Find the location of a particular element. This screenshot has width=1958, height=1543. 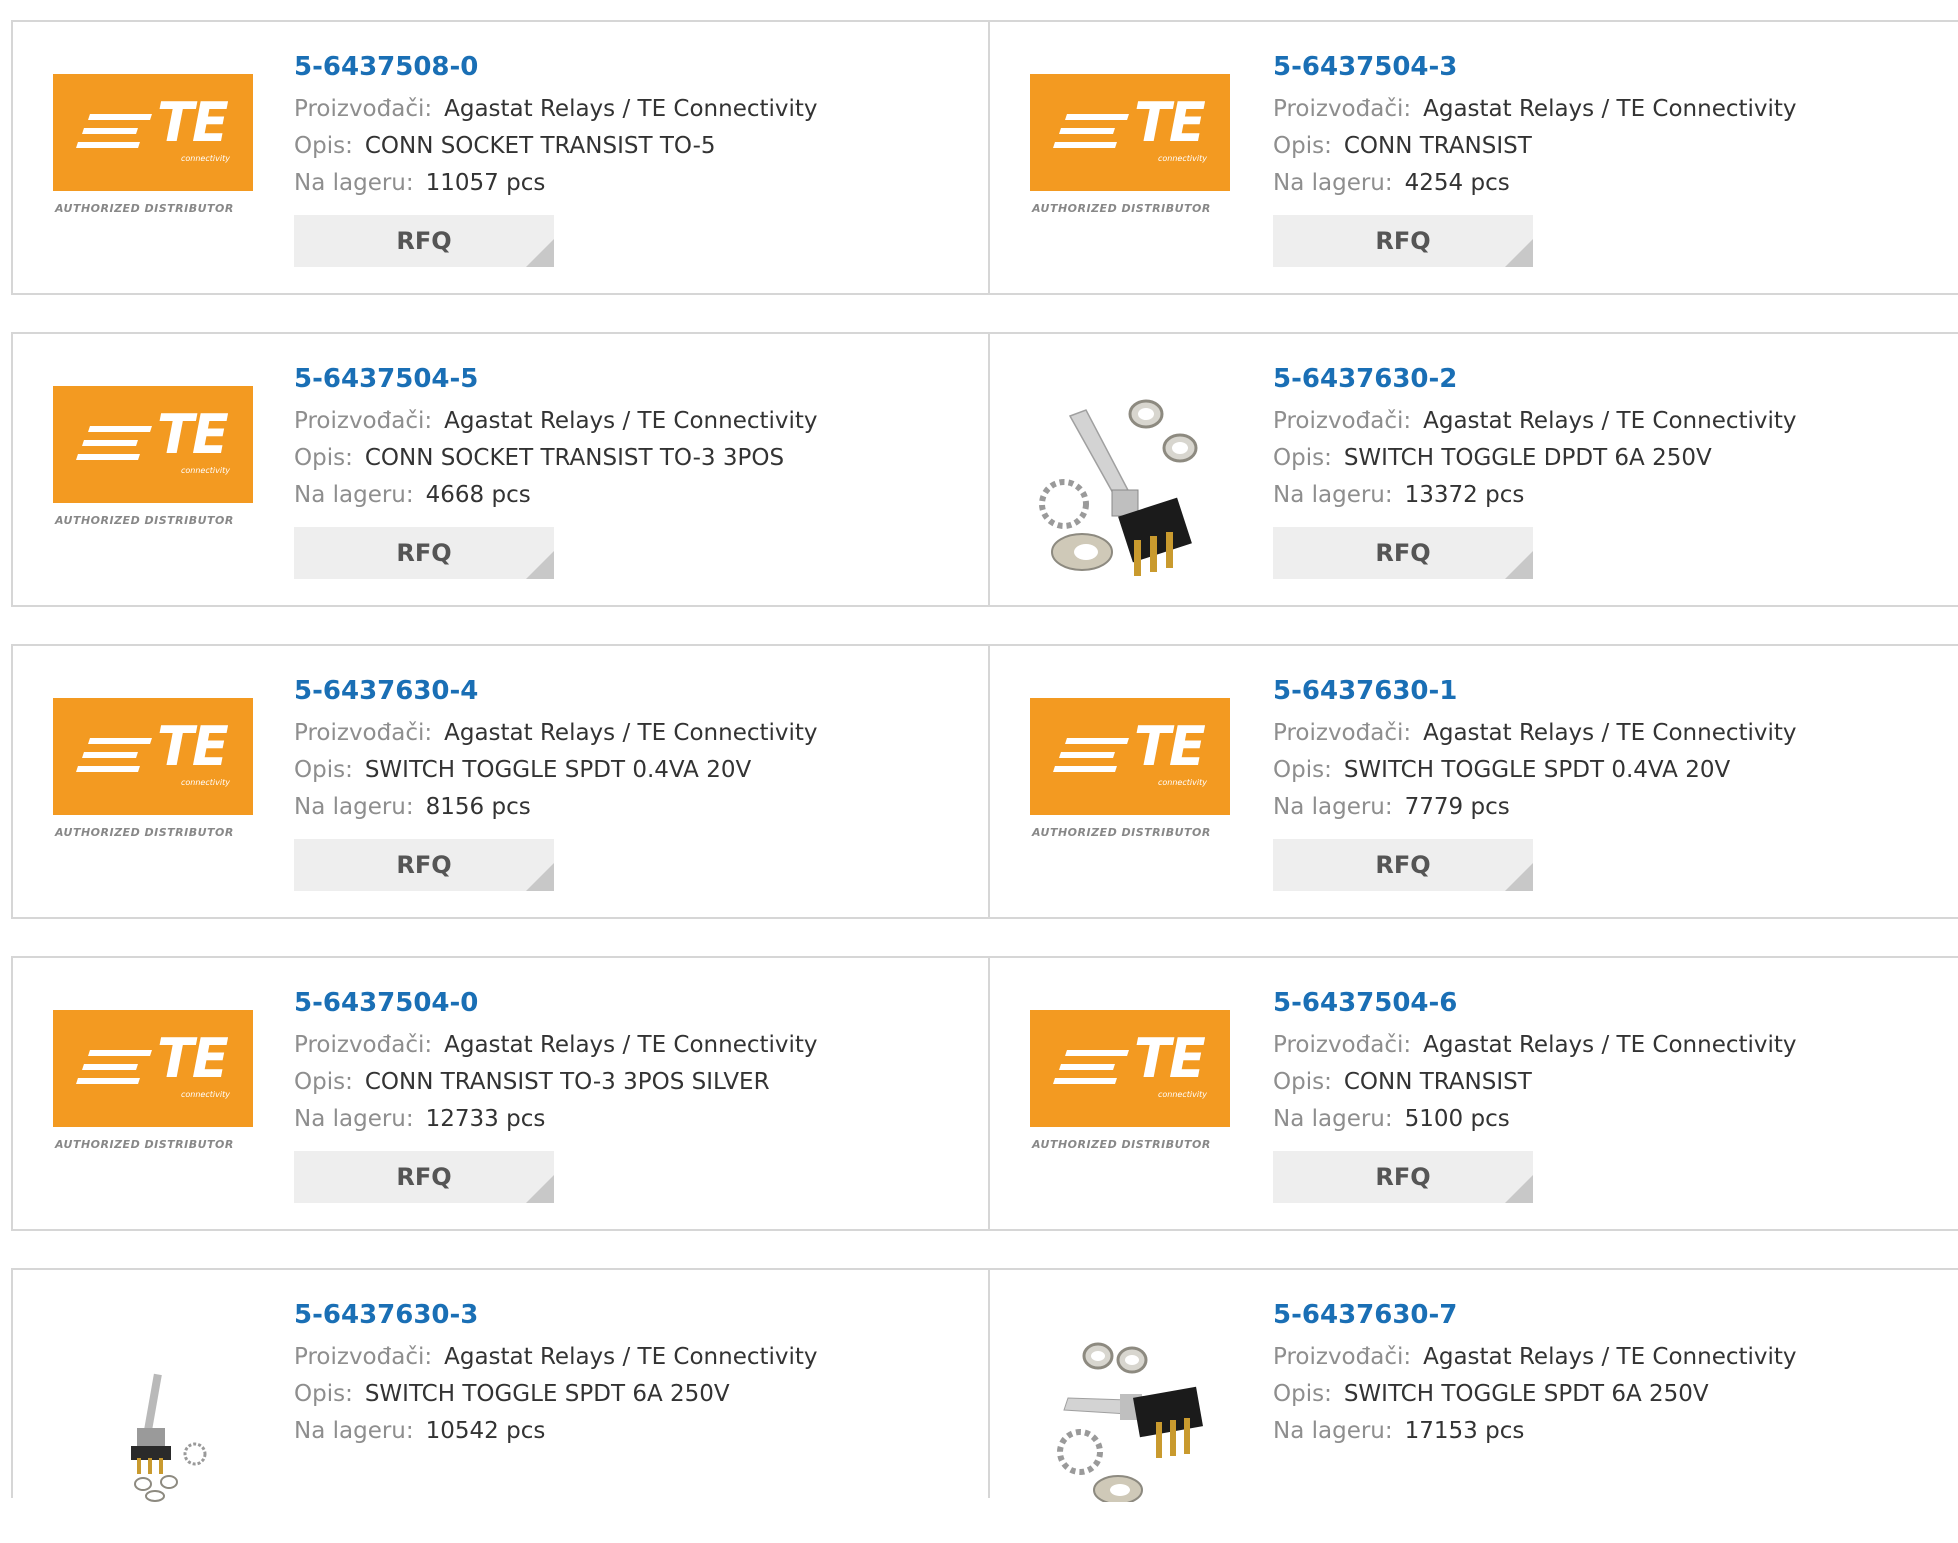

part-number-link: 5-6437504-3 is located at coordinates (1535, 67).